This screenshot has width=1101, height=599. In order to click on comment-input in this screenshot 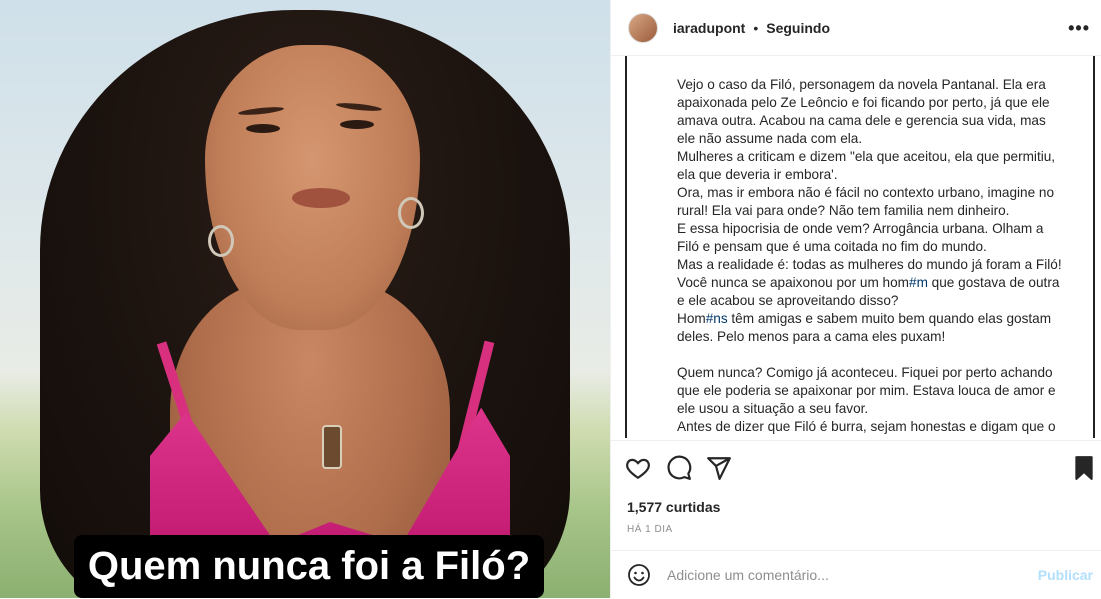, I will do `click(837, 575)`.